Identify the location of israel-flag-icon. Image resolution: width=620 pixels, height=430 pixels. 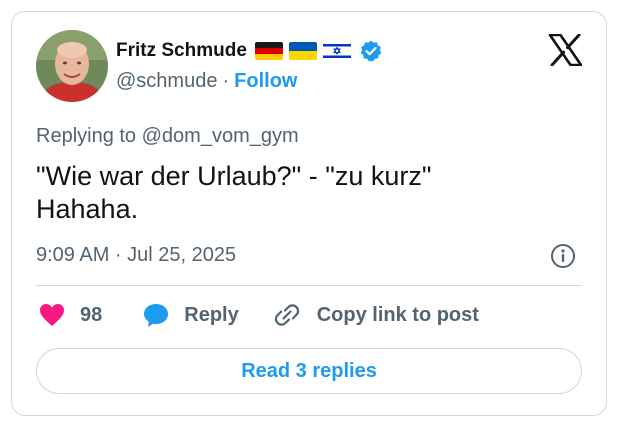
(336, 51).